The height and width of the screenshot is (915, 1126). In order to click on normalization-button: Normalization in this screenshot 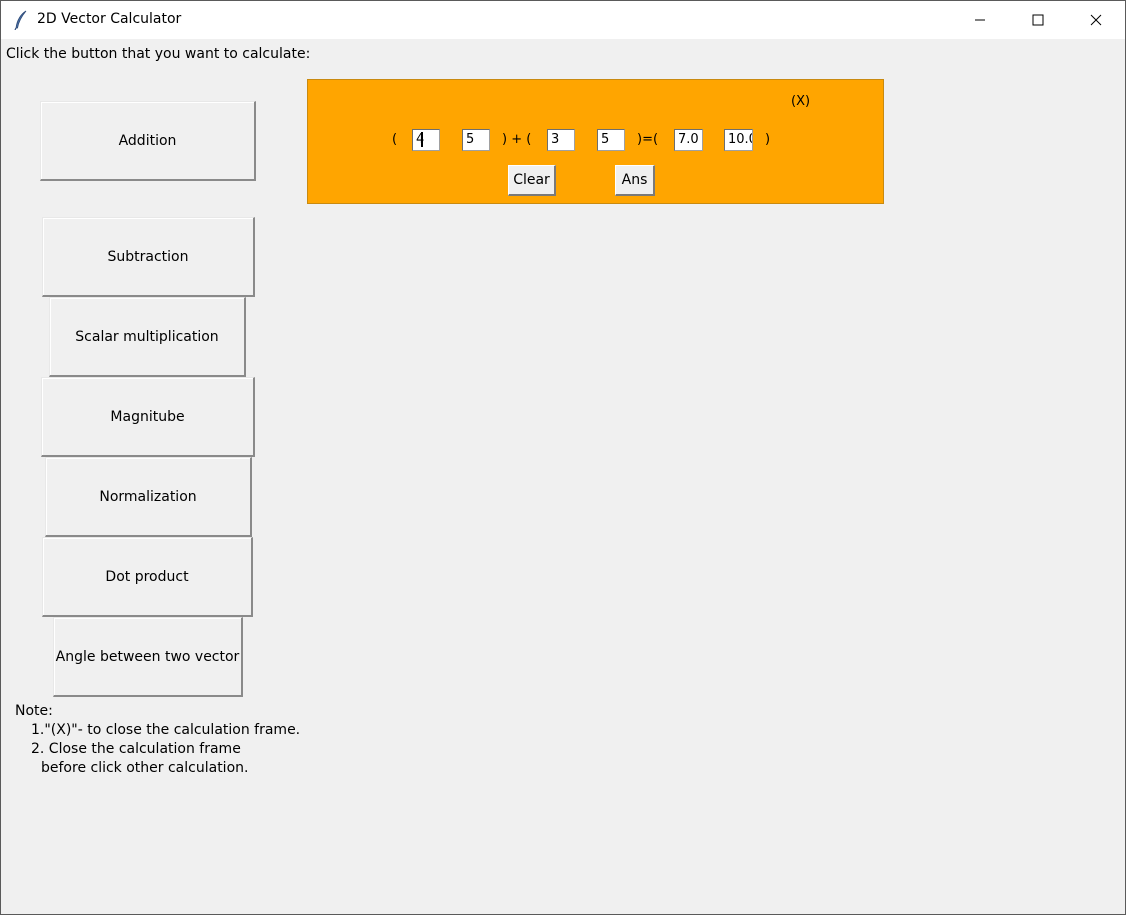, I will do `click(148, 497)`.